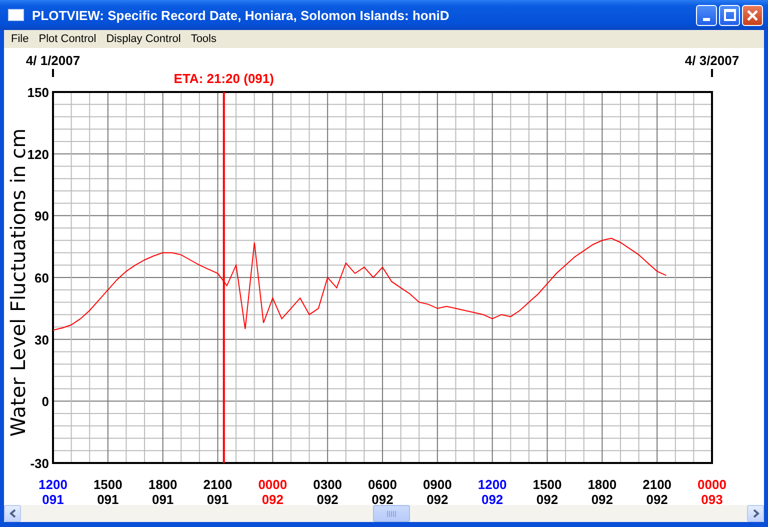 The width and height of the screenshot is (768, 527). What do you see at coordinates (729, 15) in the screenshot?
I see `maximize-button` at bounding box center [729, 15].